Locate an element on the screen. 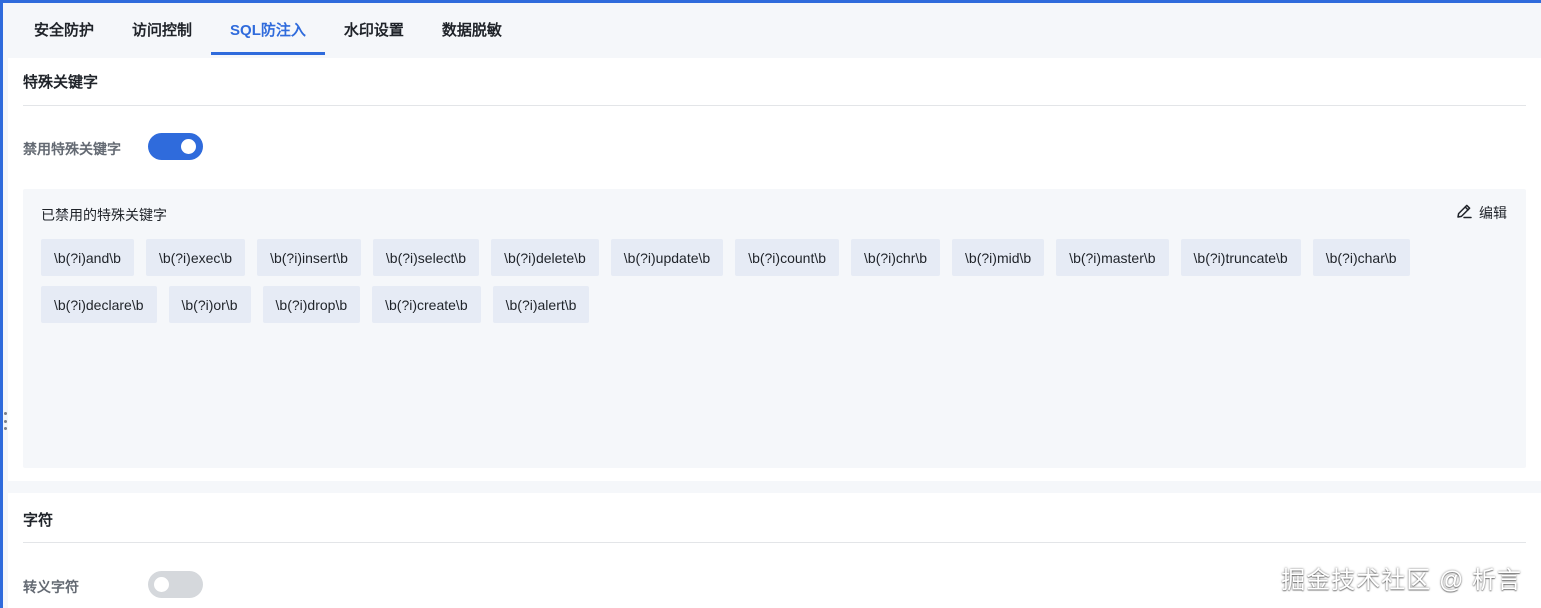 The height and width of the screenshot is (608, 1541). tab-watermark-settings: 水印设置 is located at coordinates (374, 29).